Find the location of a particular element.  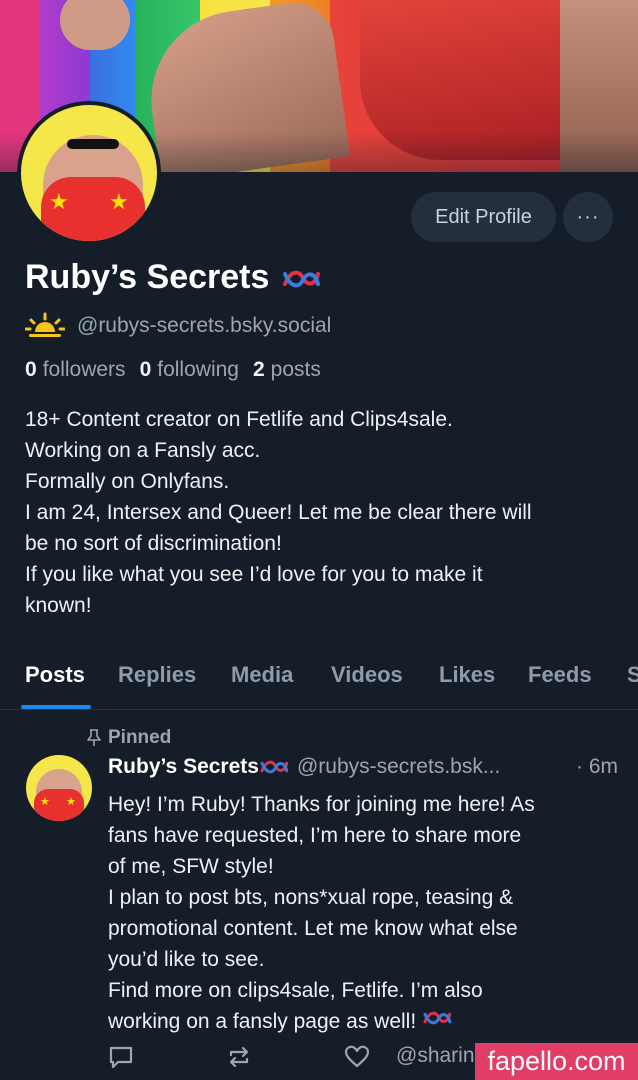

post-timestamp: · 6m is located at coordinates (597, 767).